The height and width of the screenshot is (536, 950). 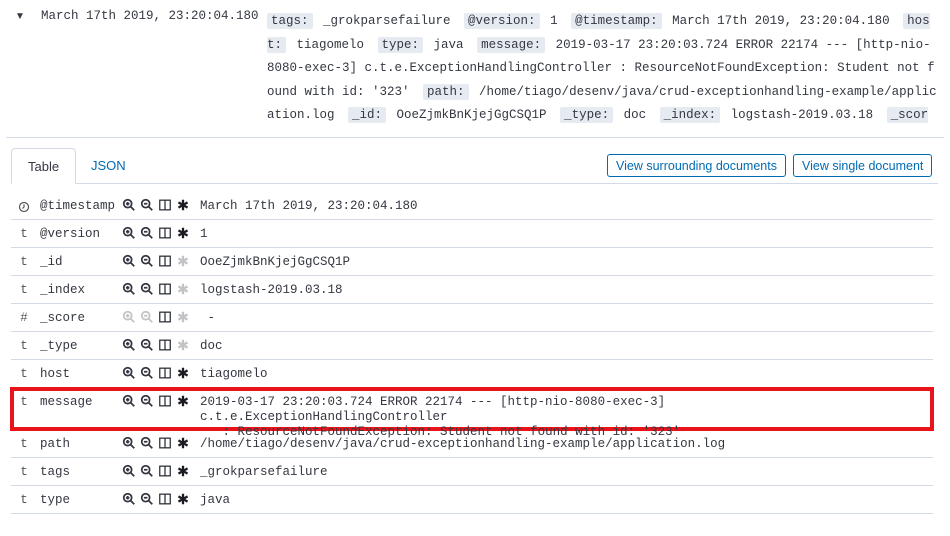 What do you see at coordinates (472, 234) in the screenshot?
I see `table-row: t @version 1` at bounding box center [472, 234].